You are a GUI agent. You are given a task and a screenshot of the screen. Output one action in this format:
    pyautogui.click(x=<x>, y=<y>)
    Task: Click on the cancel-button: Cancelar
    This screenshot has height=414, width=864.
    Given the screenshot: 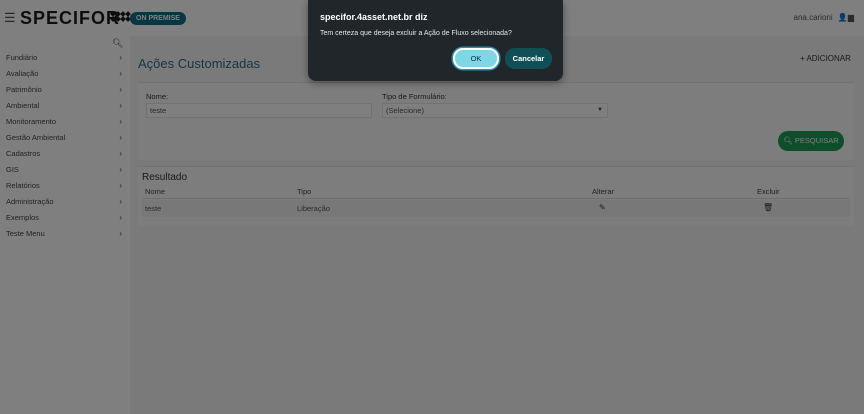 What is the action you would take?
    pyautogui.click(x=528, y=58)
    